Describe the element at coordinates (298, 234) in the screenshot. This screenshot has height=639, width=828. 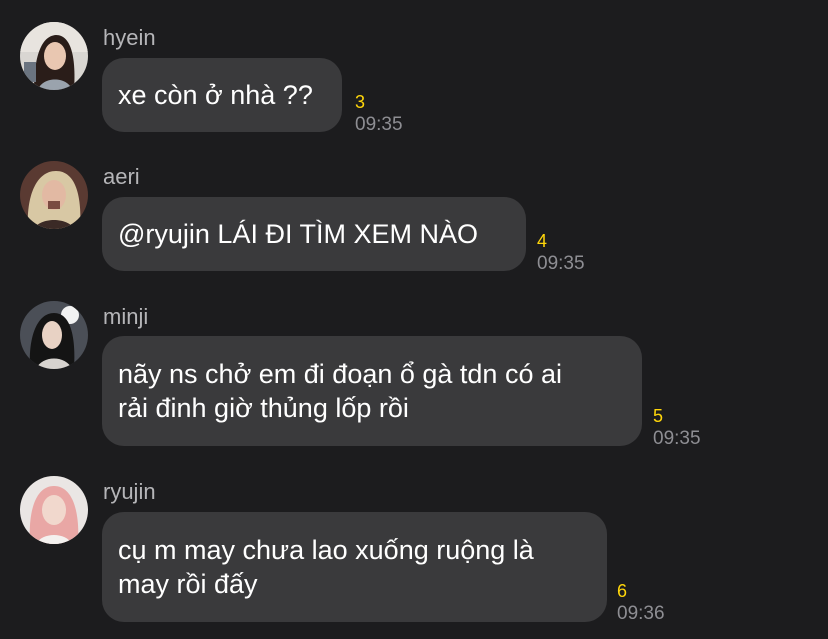
I see `message-text: @ryujin LÁI ĐI TÌM XEM NÀO` at that location.